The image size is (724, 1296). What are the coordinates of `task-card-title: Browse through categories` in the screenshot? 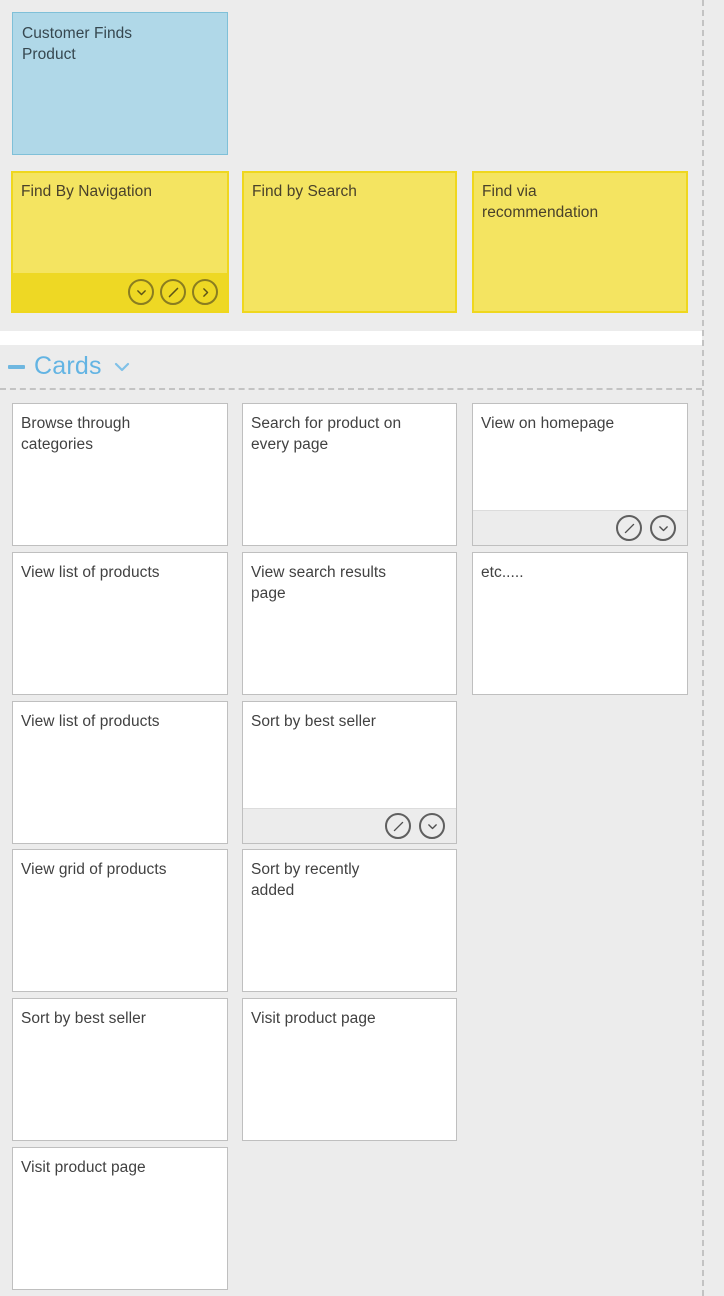 It's located at (76, 434).